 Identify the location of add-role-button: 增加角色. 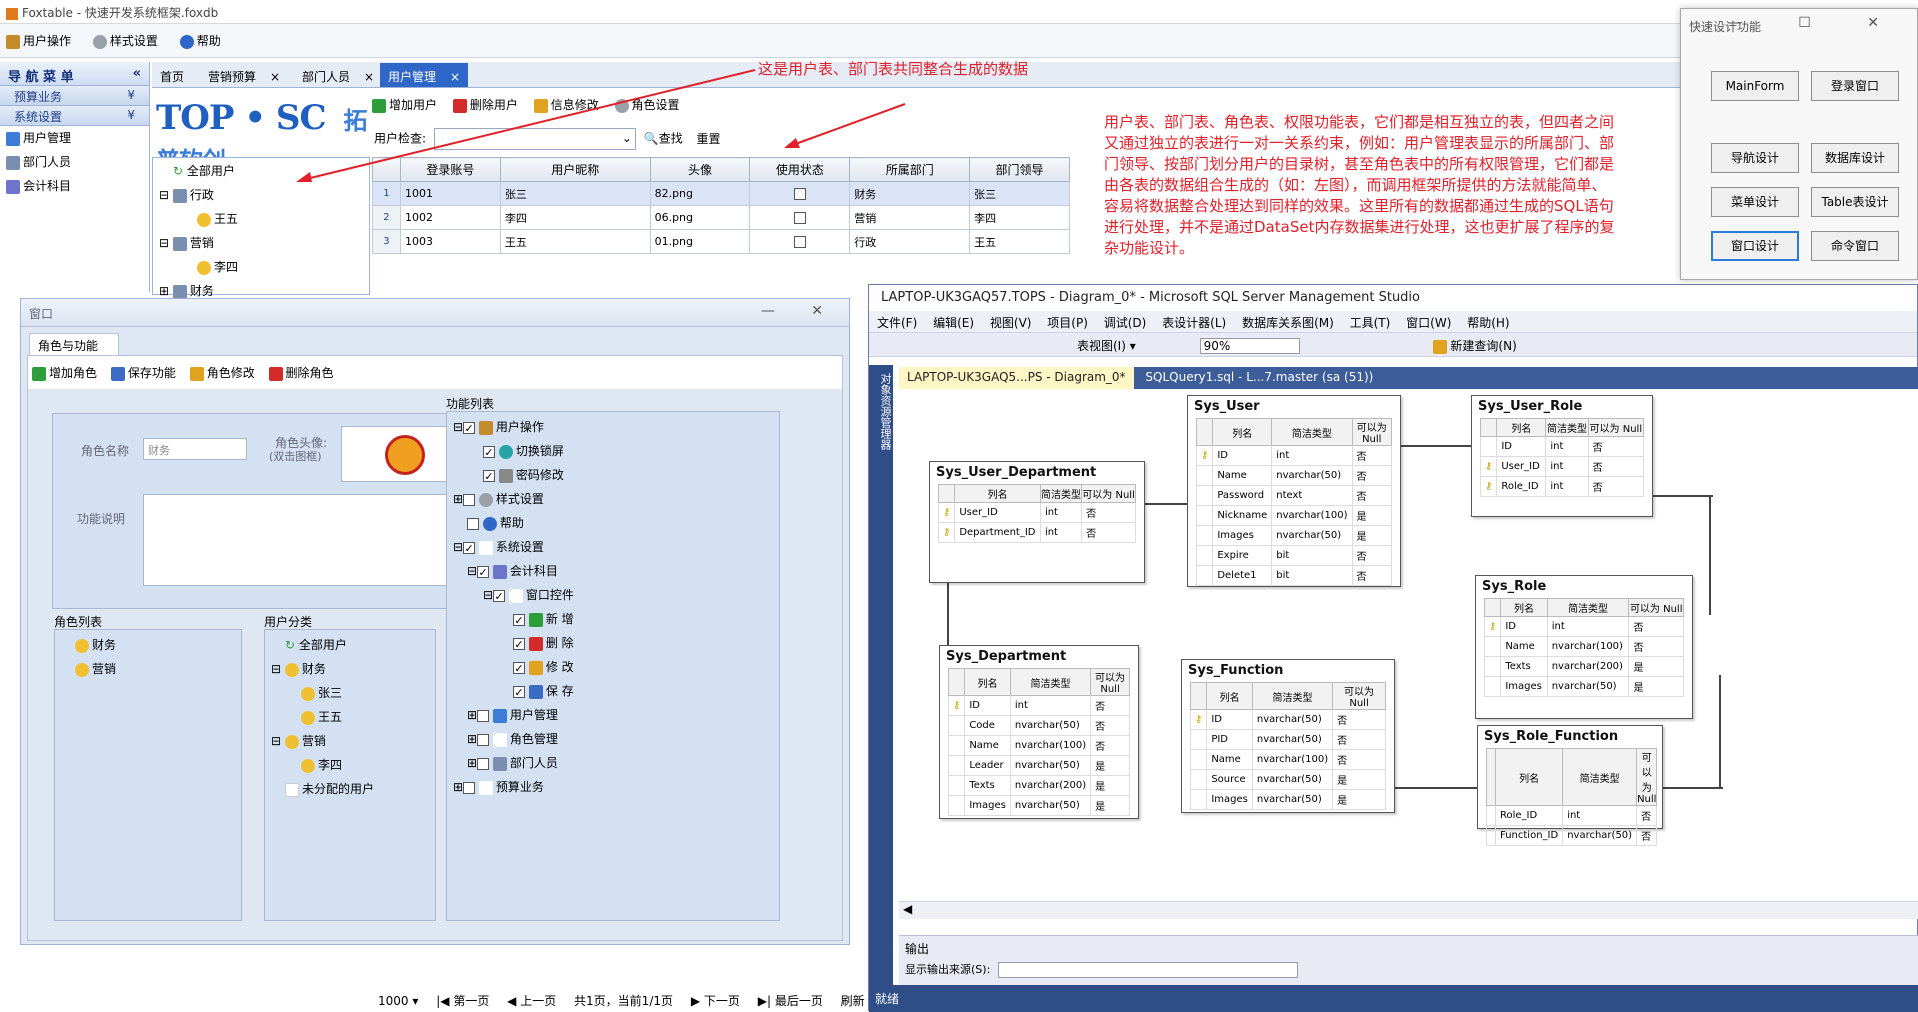
(64, 373).